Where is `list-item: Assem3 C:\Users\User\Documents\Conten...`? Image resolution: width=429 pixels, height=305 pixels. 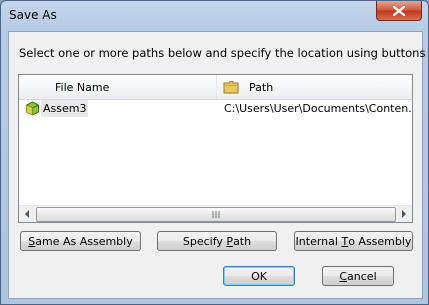
list-item: Assem3 C:\Users\User\Documents\Conten... is located at coordinates (215, 109).